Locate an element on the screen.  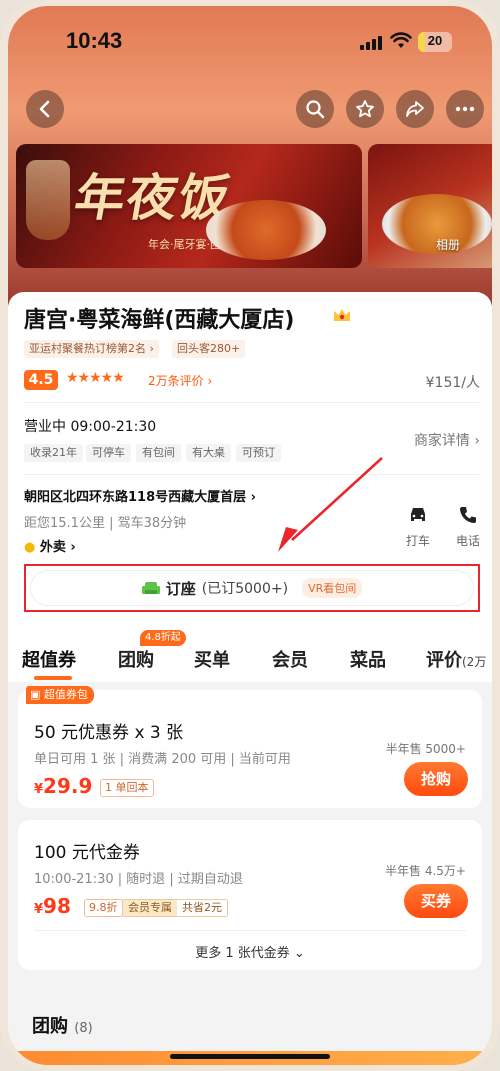
merchant-details-link: 商家详情 › is located at coordinates (447, 440).